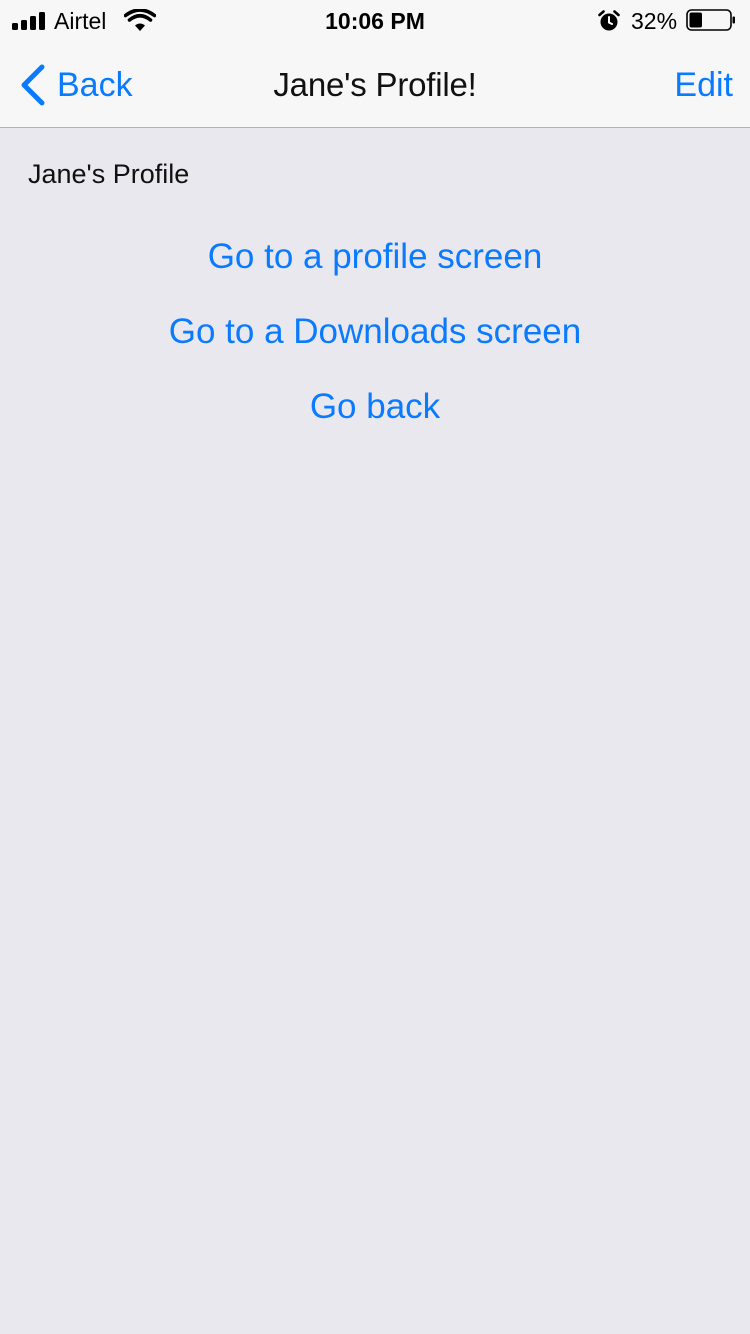  I want to click on navigation-bar: Back Jane's Profile! Edit, so click(375, 84).